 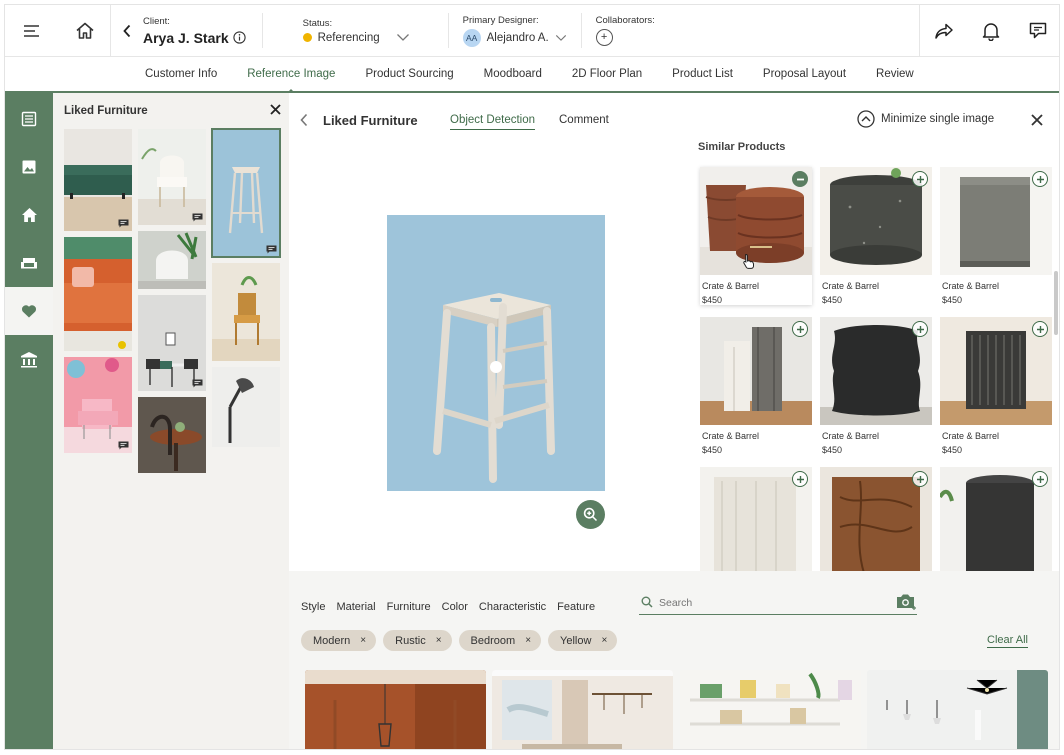 What do you see at coordinates (98, 405) in the screenshot?
I see `liked-image-pink-chair` at bounding box center [98, 405].